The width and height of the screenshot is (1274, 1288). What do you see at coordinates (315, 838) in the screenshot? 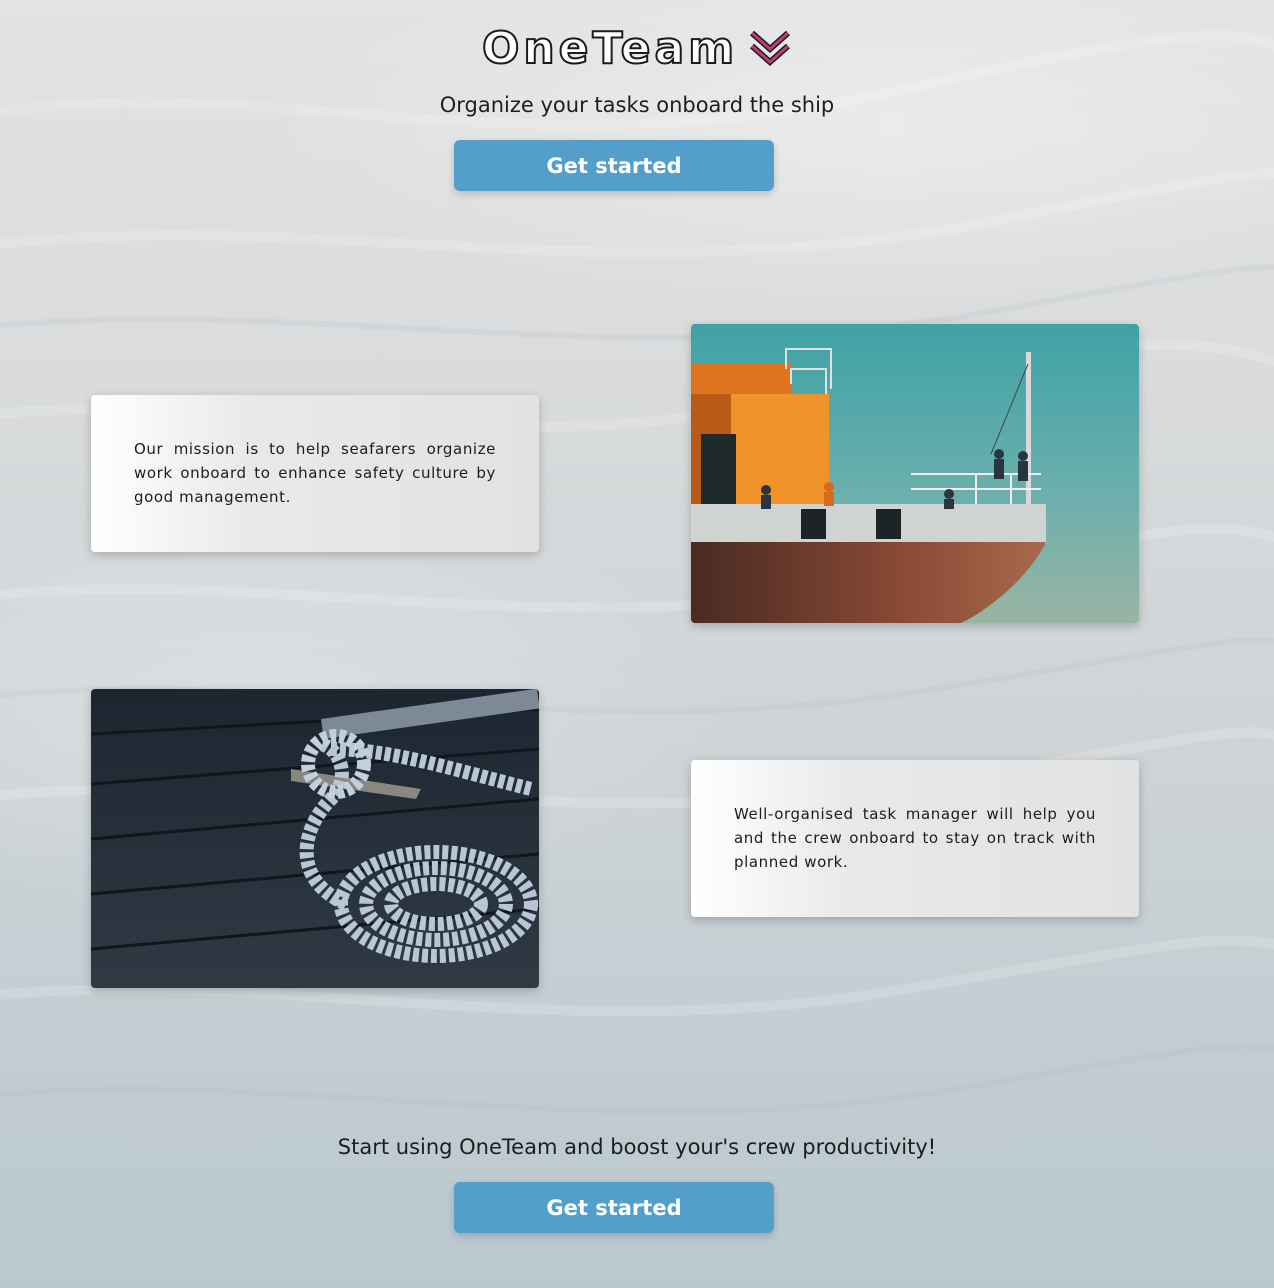
I see `mooring-rope-photo` at bounding box center [315, 838].